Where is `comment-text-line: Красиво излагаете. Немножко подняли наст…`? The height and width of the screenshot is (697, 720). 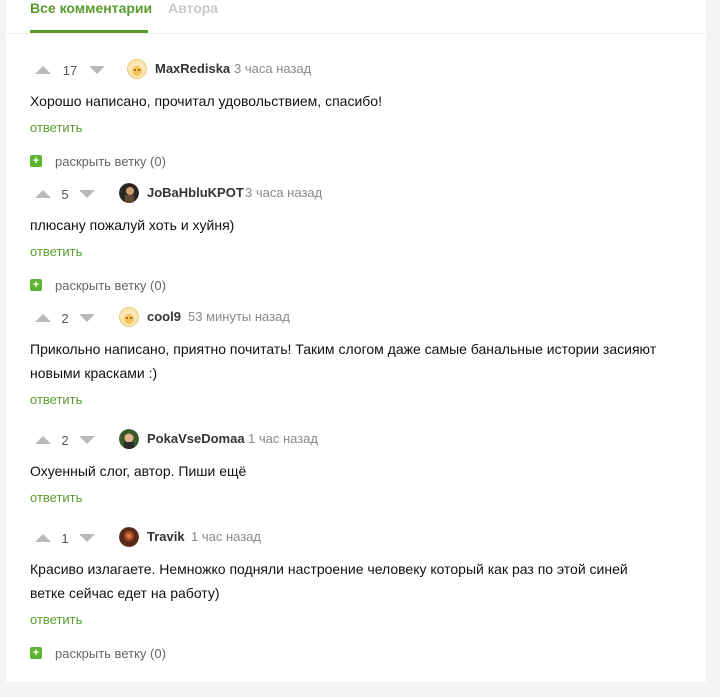 comment-text-line: Красиво излагаете. Немножко подняли наст… is located at coordinates (329, 569).